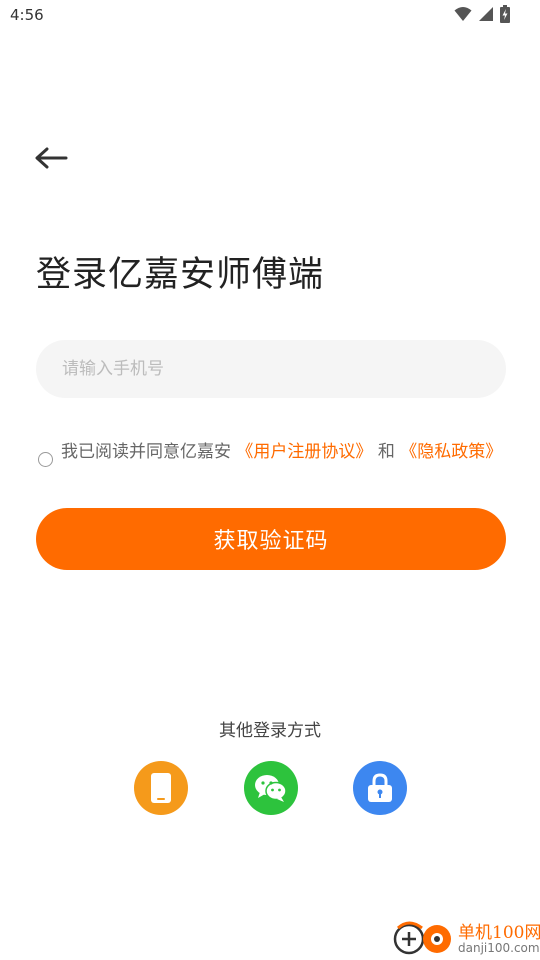 This screenshot has width=540, height=960. Describe the element at coordinates (146, 452) in the screenshot. I see `agreement-prefix: 我已阅读并同意亿嘉安` at that location.